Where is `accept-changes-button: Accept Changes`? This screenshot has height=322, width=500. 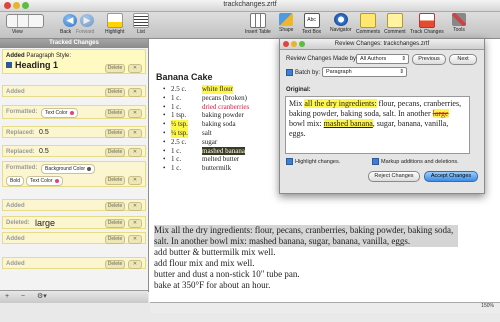
accept-changes-button: Accept Changes is located at coordinates (451, 176).